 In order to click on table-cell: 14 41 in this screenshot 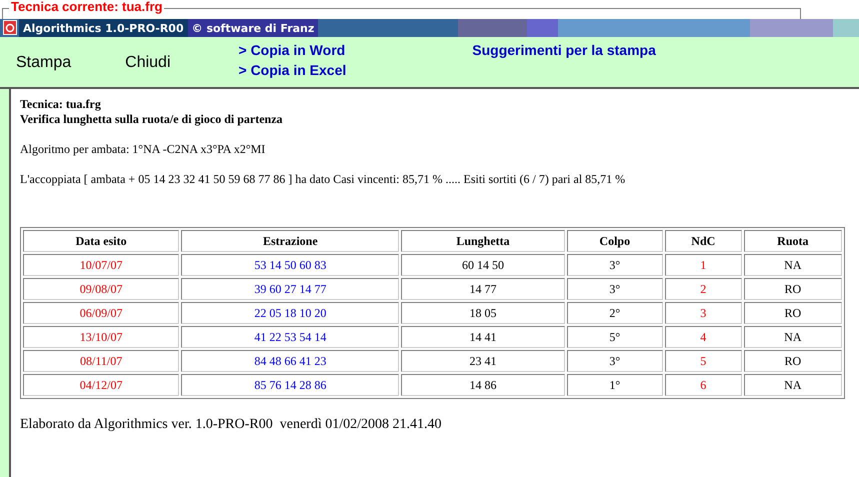, I will do `click(483, 337)`.